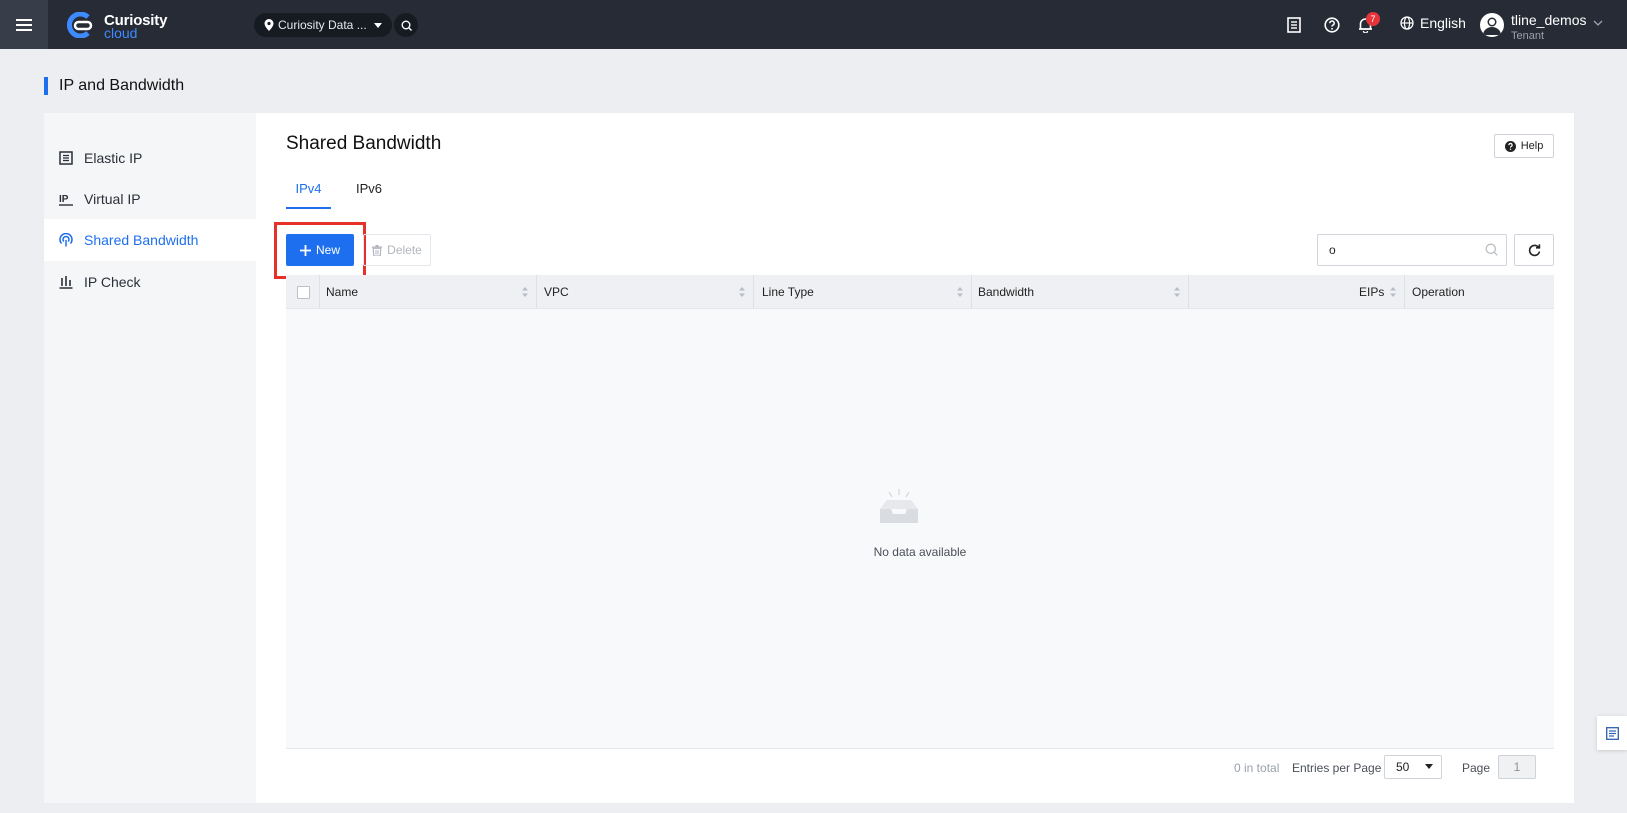 This screenshot has height=813, width=1627. Describe the element at coordinates (1407, 23) in the screenshot. I see `globe-icon` at that location.